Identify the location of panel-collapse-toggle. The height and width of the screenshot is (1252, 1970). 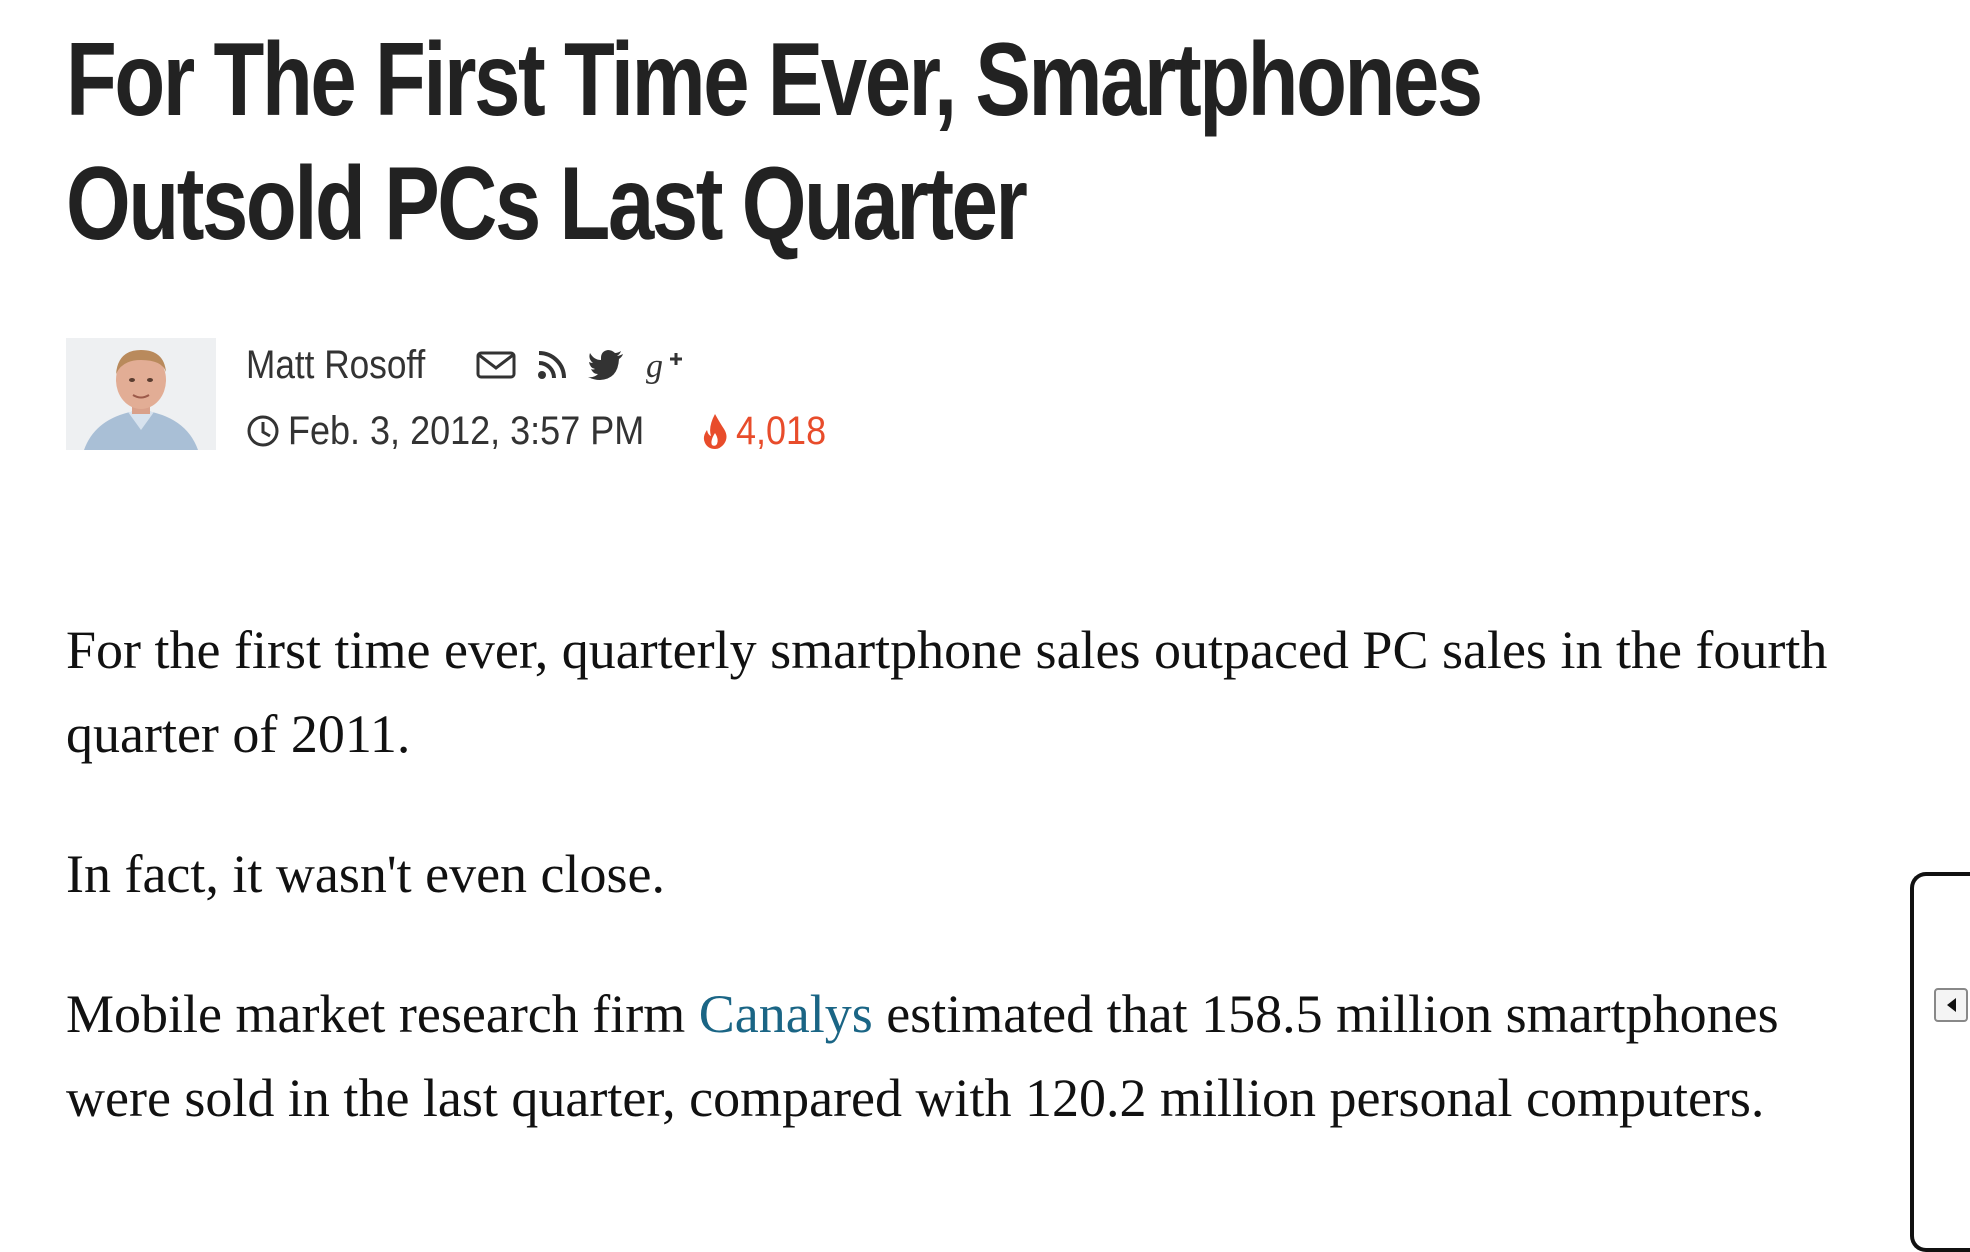
(1951, 1005).